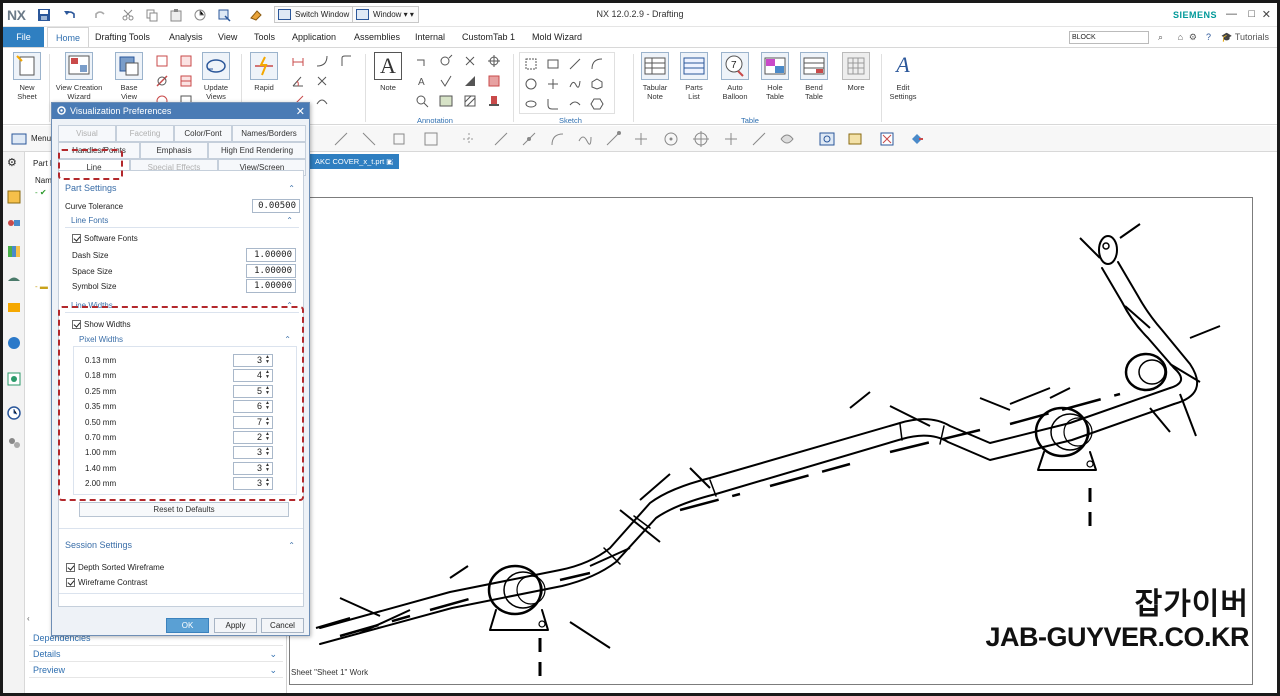 The image size is (1280, 696). What do you see at coordinates (181, 188) in the screenshot?
I see `part-settings-header: Part Settings ⌃` at bounding box center [181, 188].